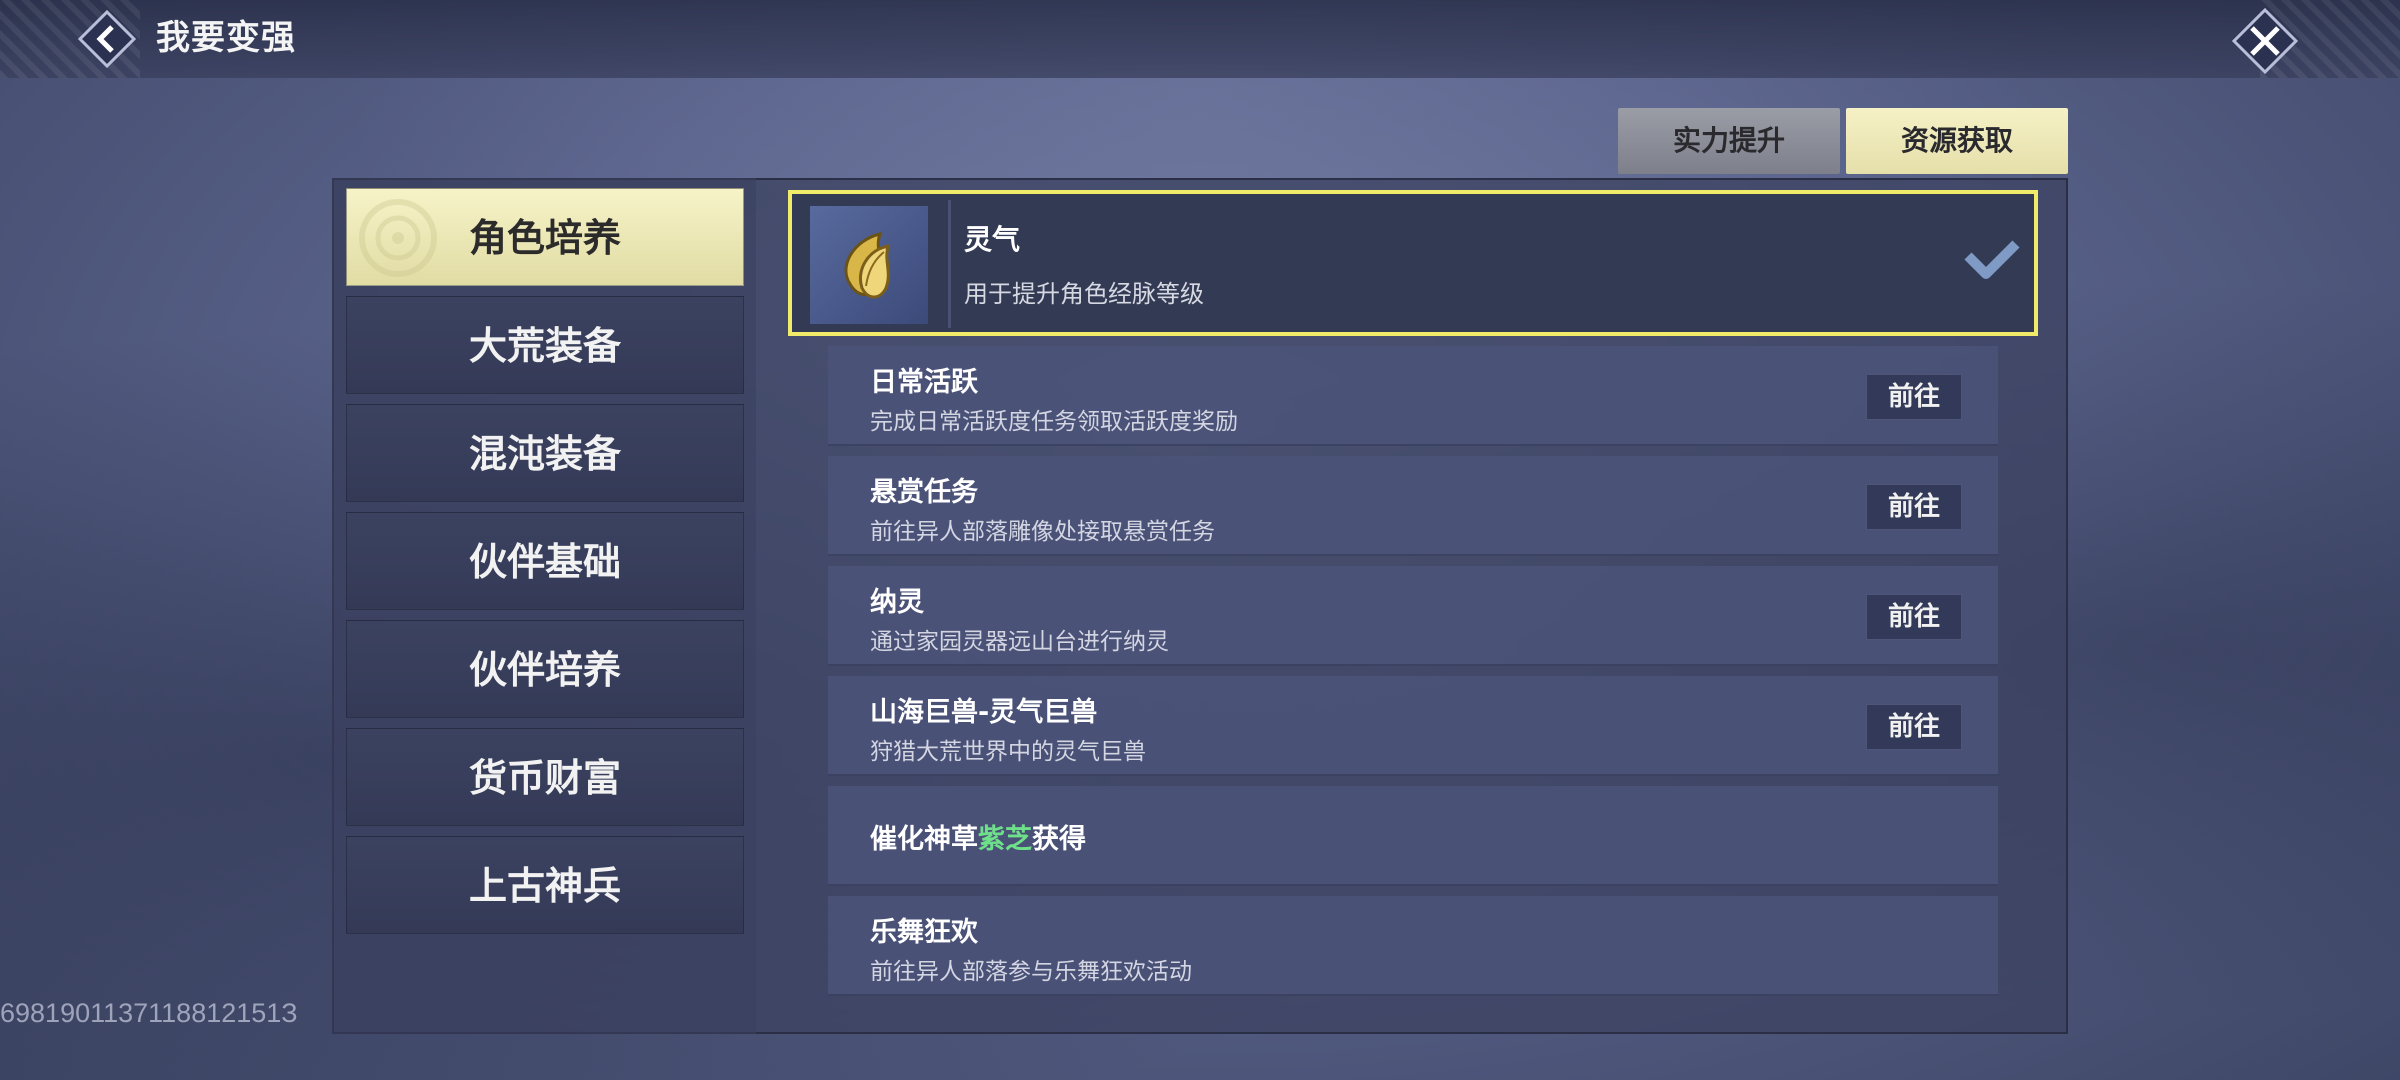 This screenshot has width=2400, height=1080. I want to click on source-row-dance-carnival: 乐舞狂欢 前往异人部落参与乐舞狂欢活动, so click(1413, 946).